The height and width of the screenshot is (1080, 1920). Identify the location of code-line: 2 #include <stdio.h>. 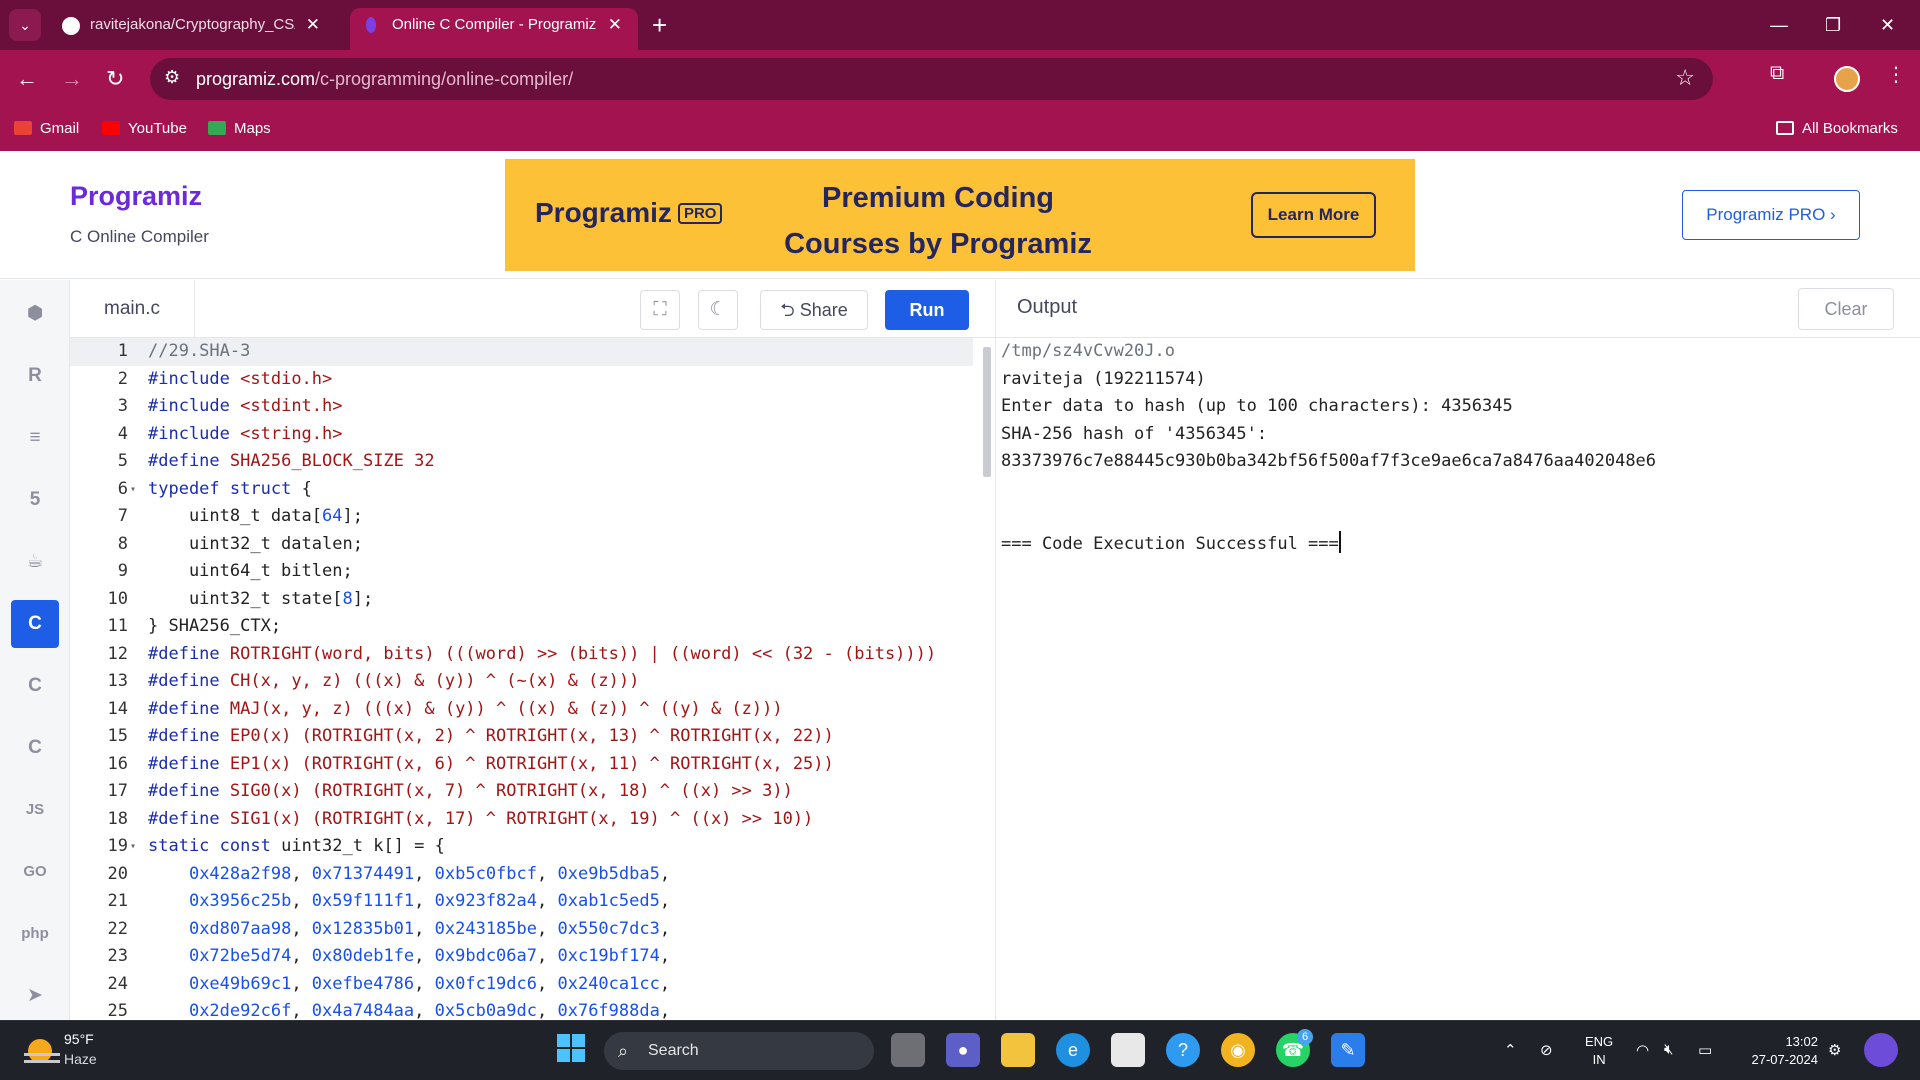
(520, 380).